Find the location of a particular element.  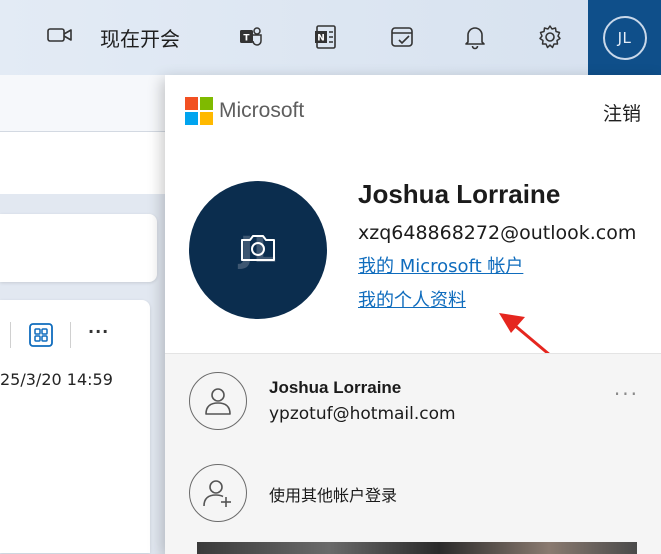

other-account-email: ypzotuf@hotmail.com is located at coordinates (362, 414).